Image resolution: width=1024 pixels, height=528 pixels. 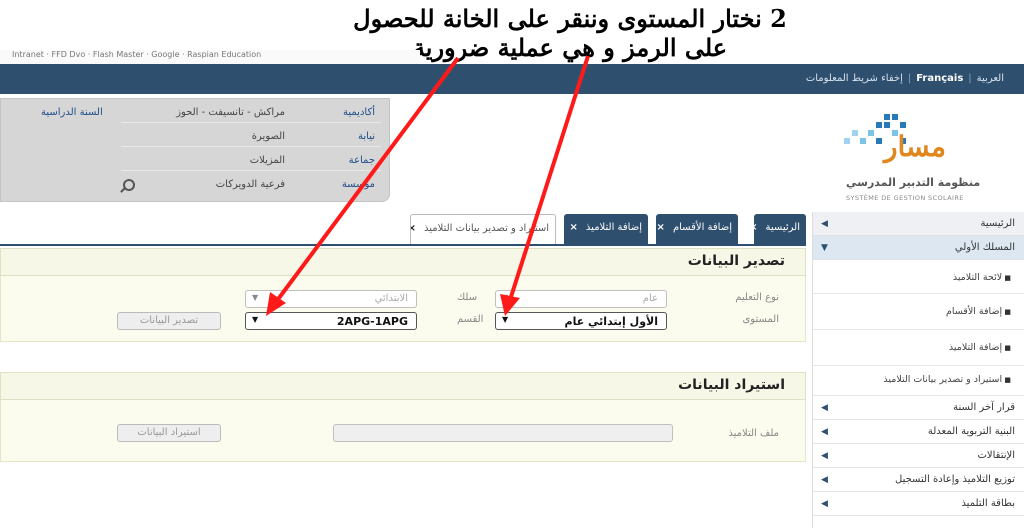 I want to click on sidebar-sub-add-students: إضافة التلاميذ, so click(x=918, y=348).